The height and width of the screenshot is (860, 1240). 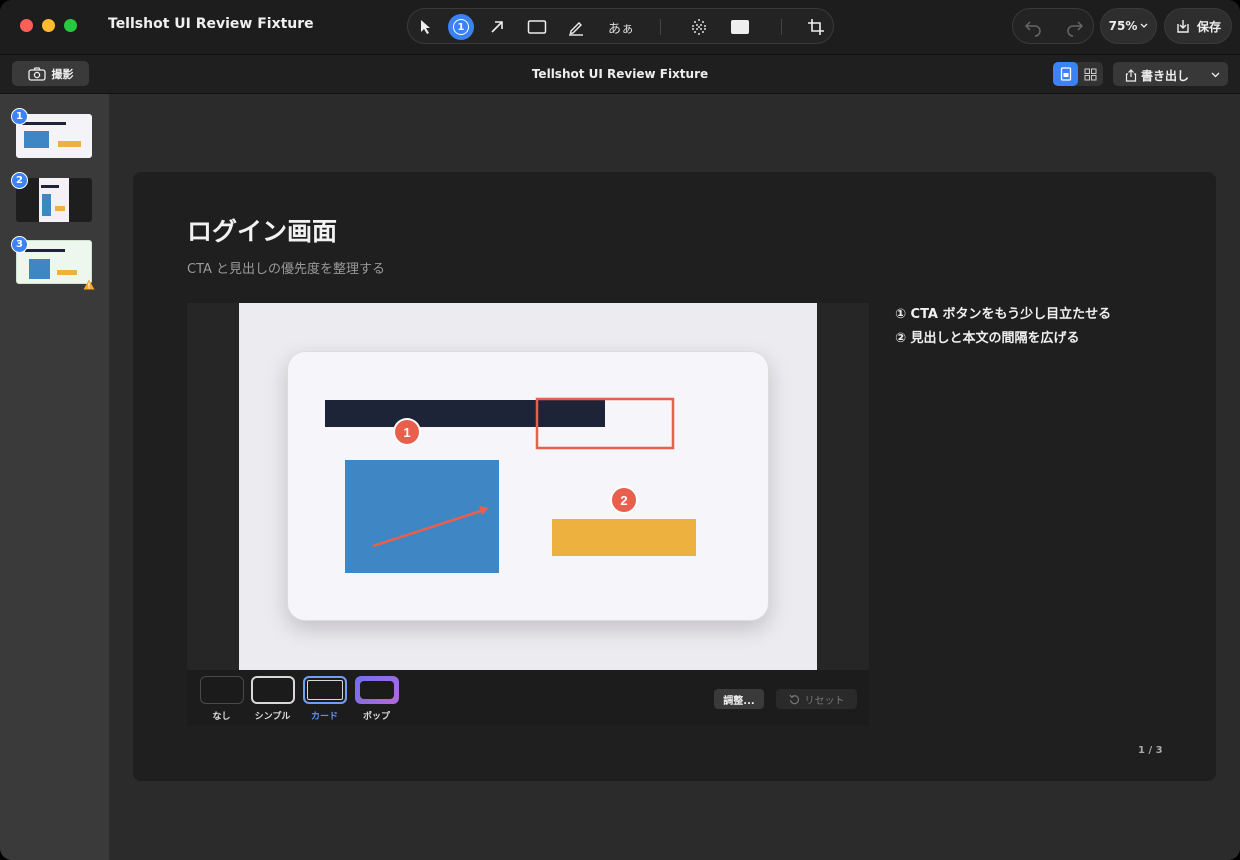 I want to click on crop-tool-button, so click(x=816, y=27).